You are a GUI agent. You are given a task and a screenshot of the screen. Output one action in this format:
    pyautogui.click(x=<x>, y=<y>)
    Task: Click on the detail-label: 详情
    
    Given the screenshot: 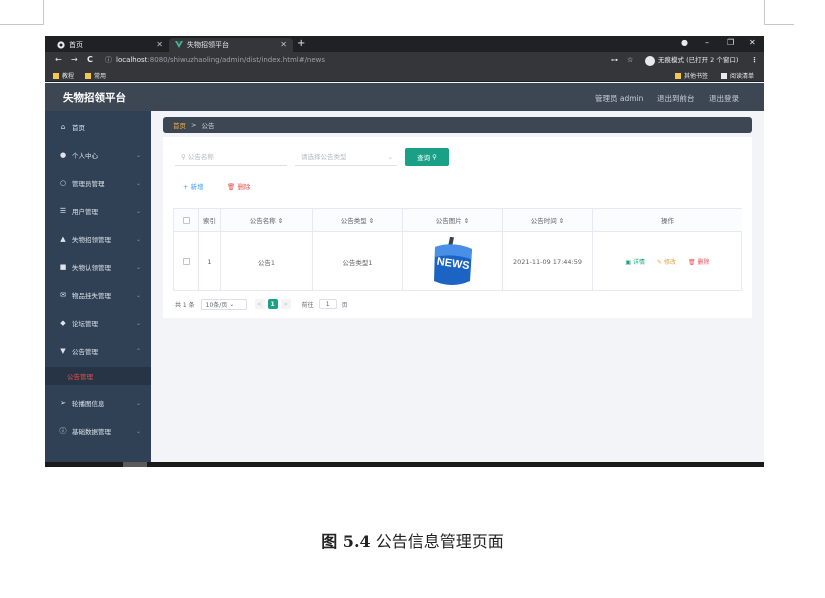 What is the action you would take?
    pyautogui.click(x=639, y=262)
    